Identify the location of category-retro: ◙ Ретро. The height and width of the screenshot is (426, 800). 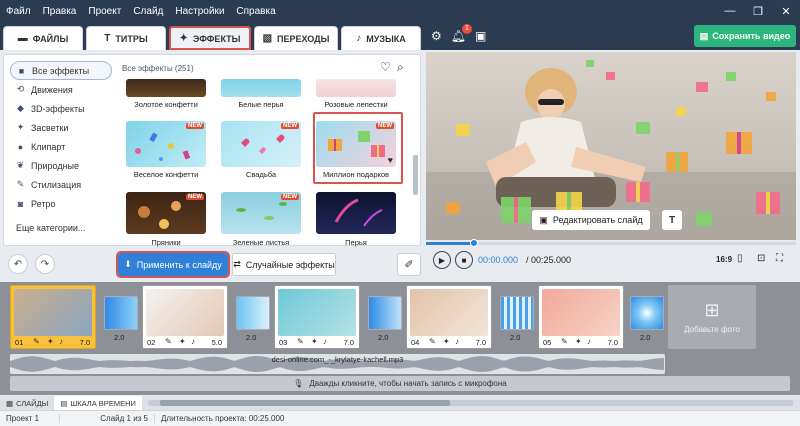
(61, 203).